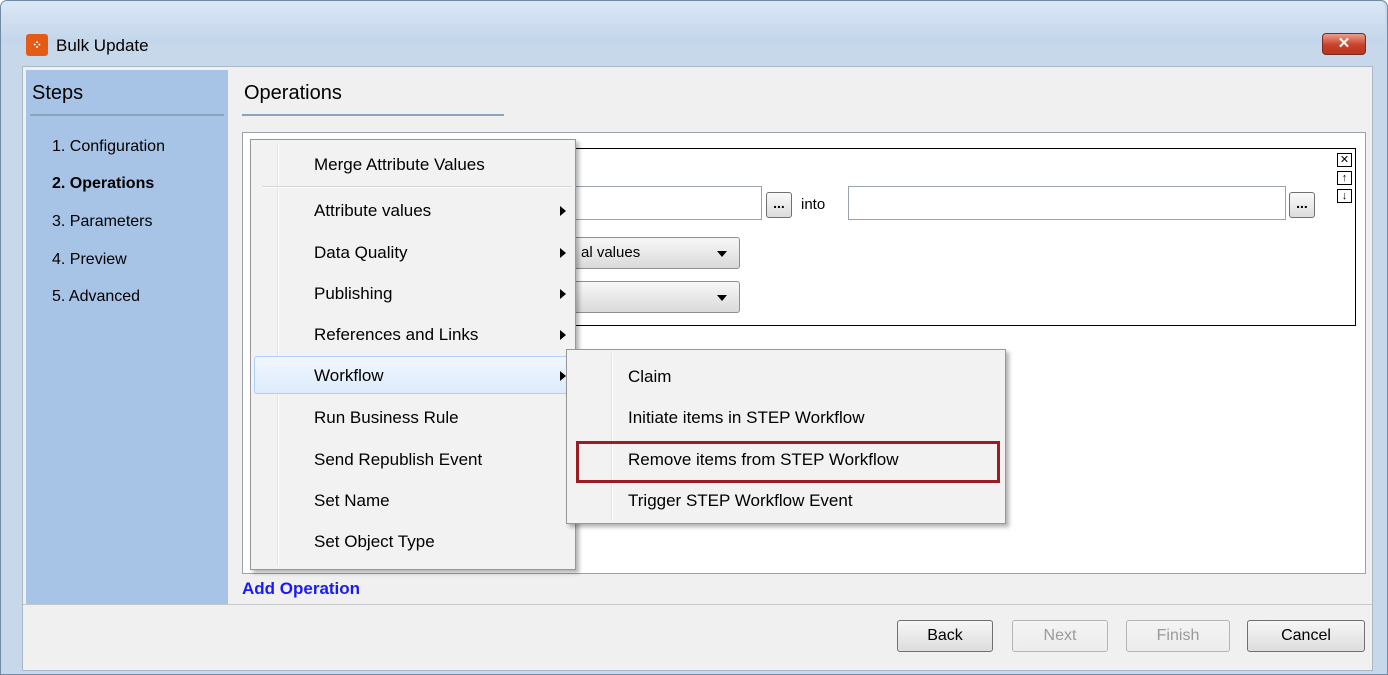 This screenshot has height=675, width=1388. Describe the element at coordinates (746, 418) in the screenshot. I see `submenu-item-initiate-items: Initiate items in STEP Workflow` at that location.